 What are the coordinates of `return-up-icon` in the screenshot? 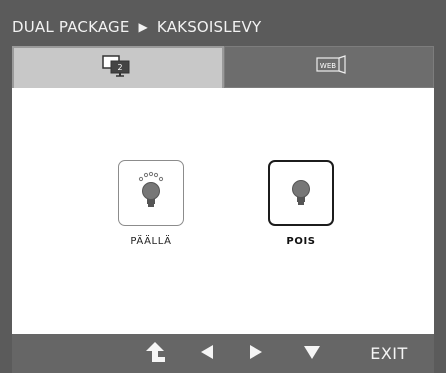 It's located at (155, 354).